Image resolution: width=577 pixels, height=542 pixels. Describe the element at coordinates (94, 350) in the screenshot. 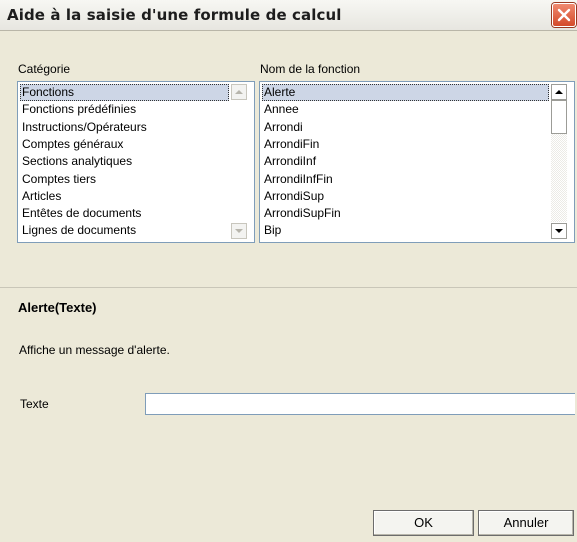

I see `function-description: Affiche un message d'alerte.` at that location.